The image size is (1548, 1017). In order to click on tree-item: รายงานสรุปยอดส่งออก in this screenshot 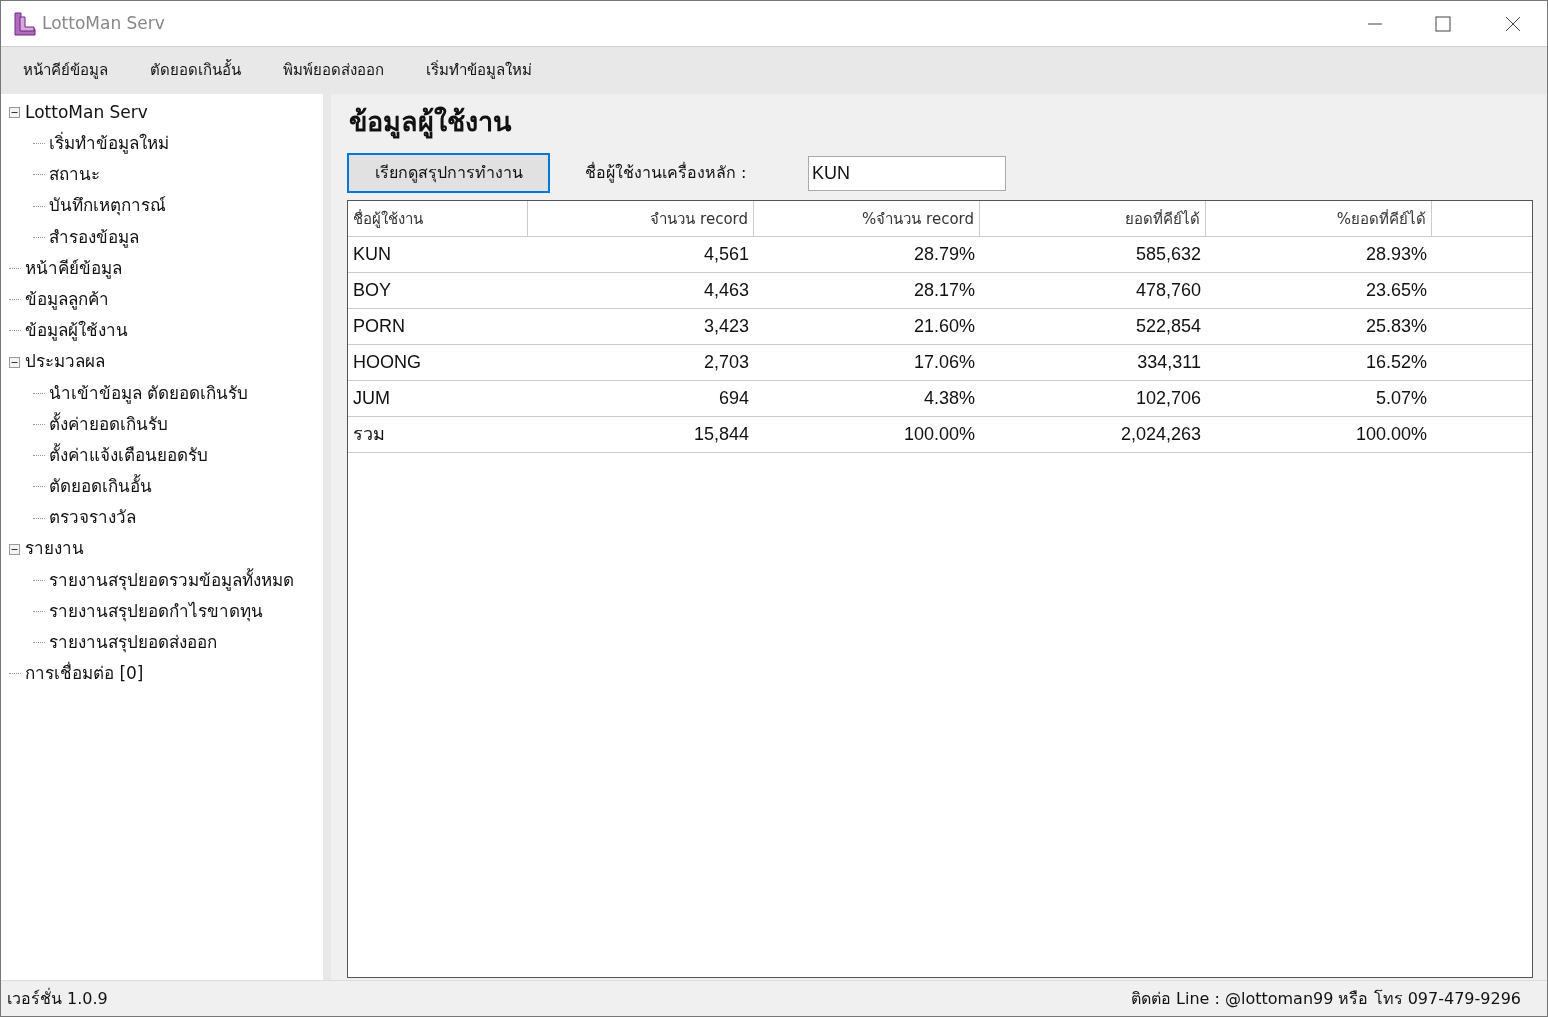, I will do `click(133, 643)`.